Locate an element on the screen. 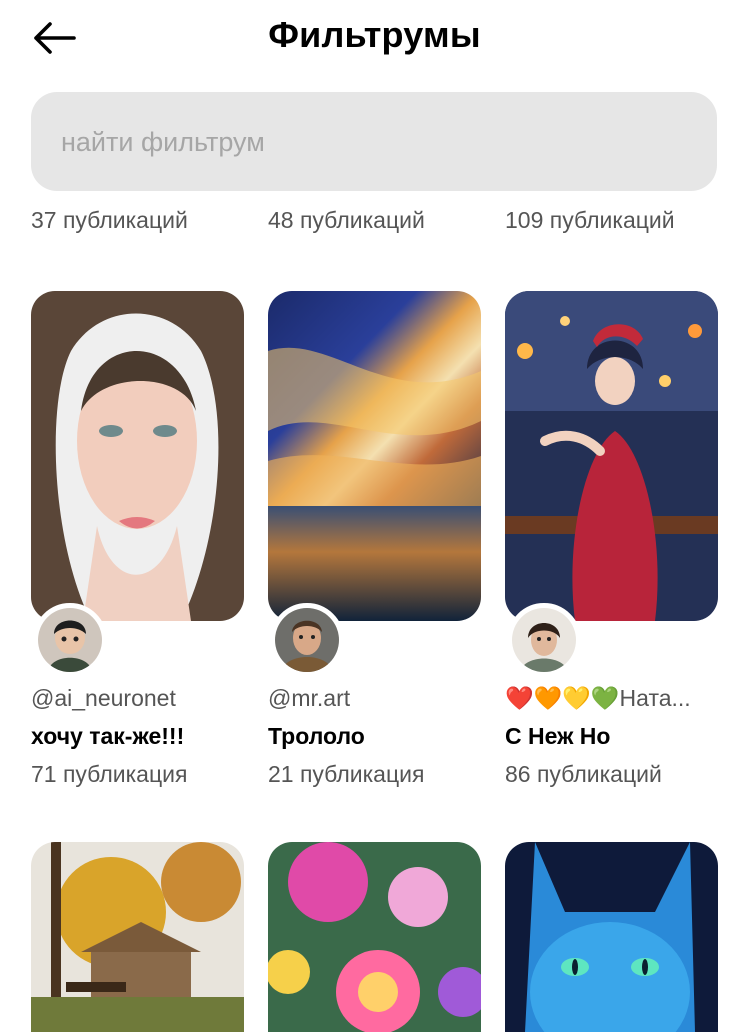 The height and width of the screenshot is (1032, 749). publication-count: 48 публикаций is located at coordinates (346, 220).